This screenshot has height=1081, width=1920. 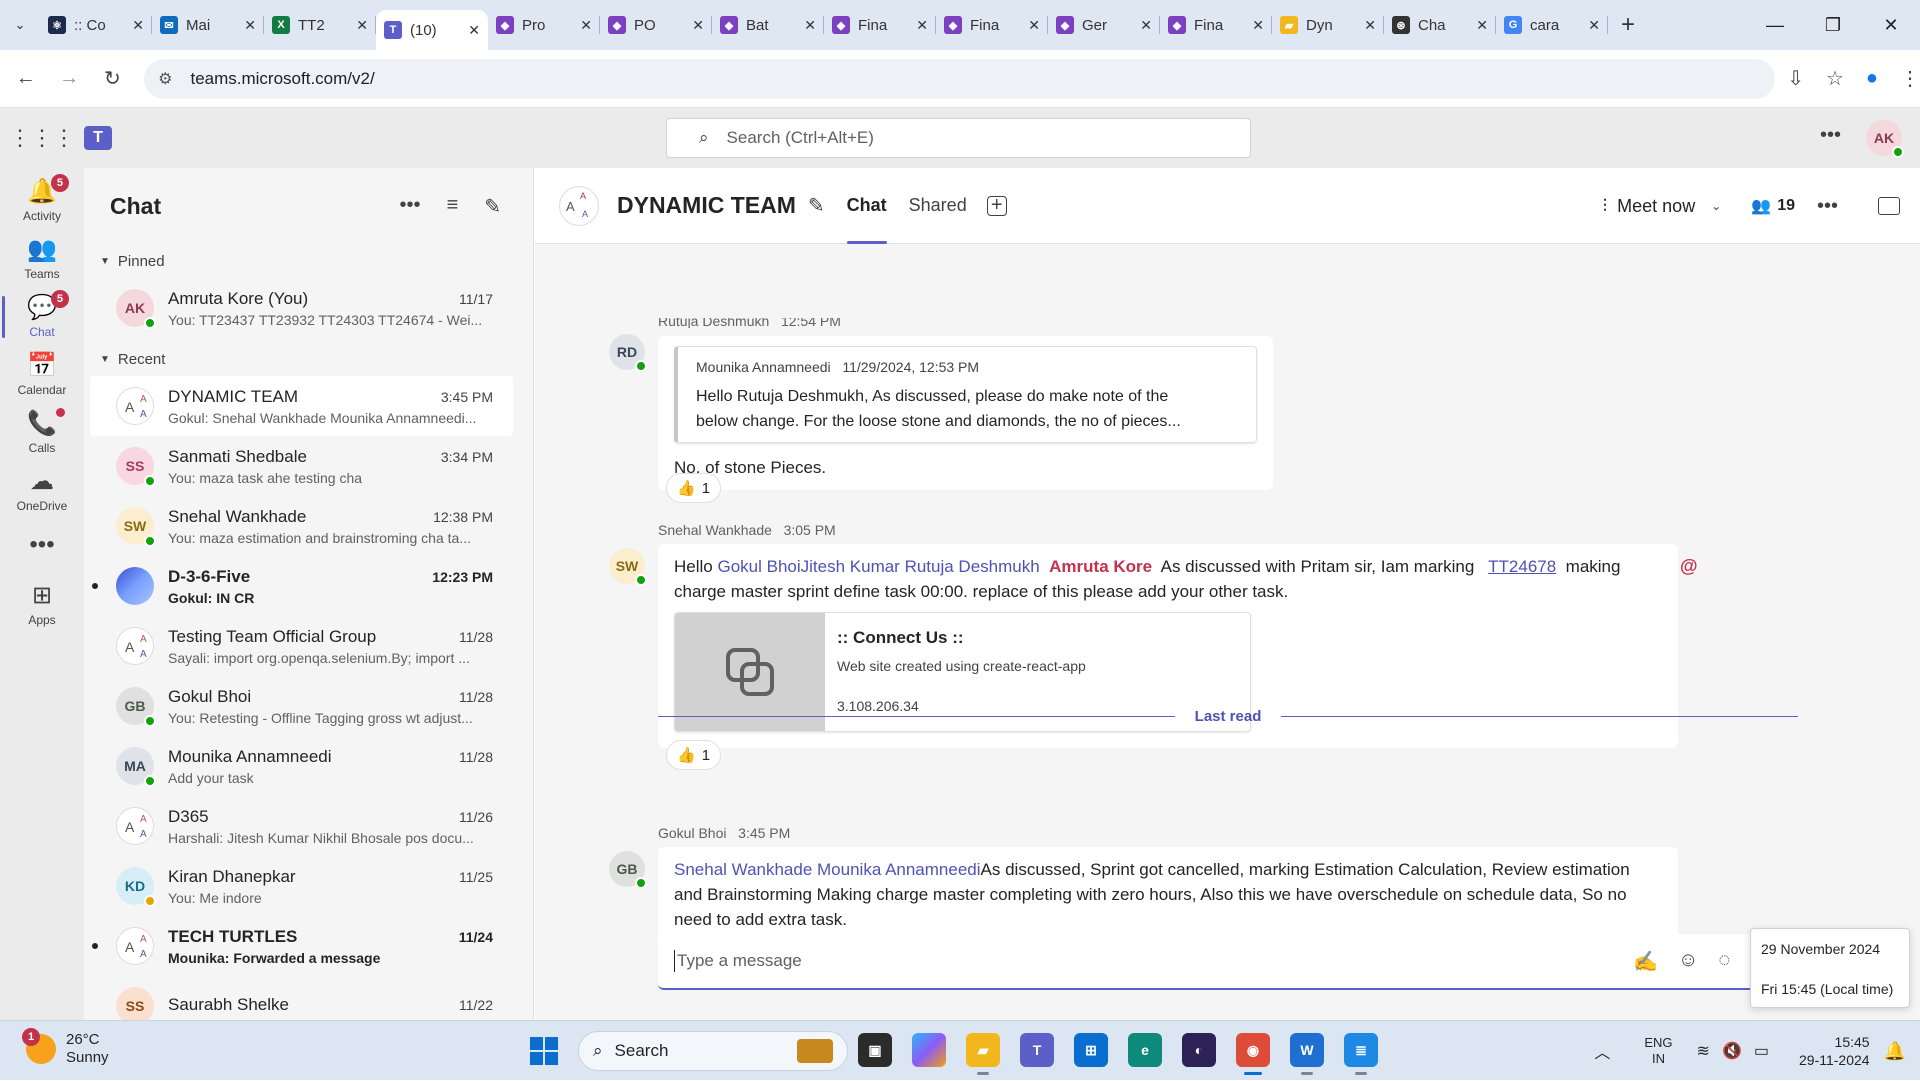 What do you see at coordinates (1658, 1051) in the screenshot?
I see `language-indicator: ENG IN` at bounding box center [1658, 1051].